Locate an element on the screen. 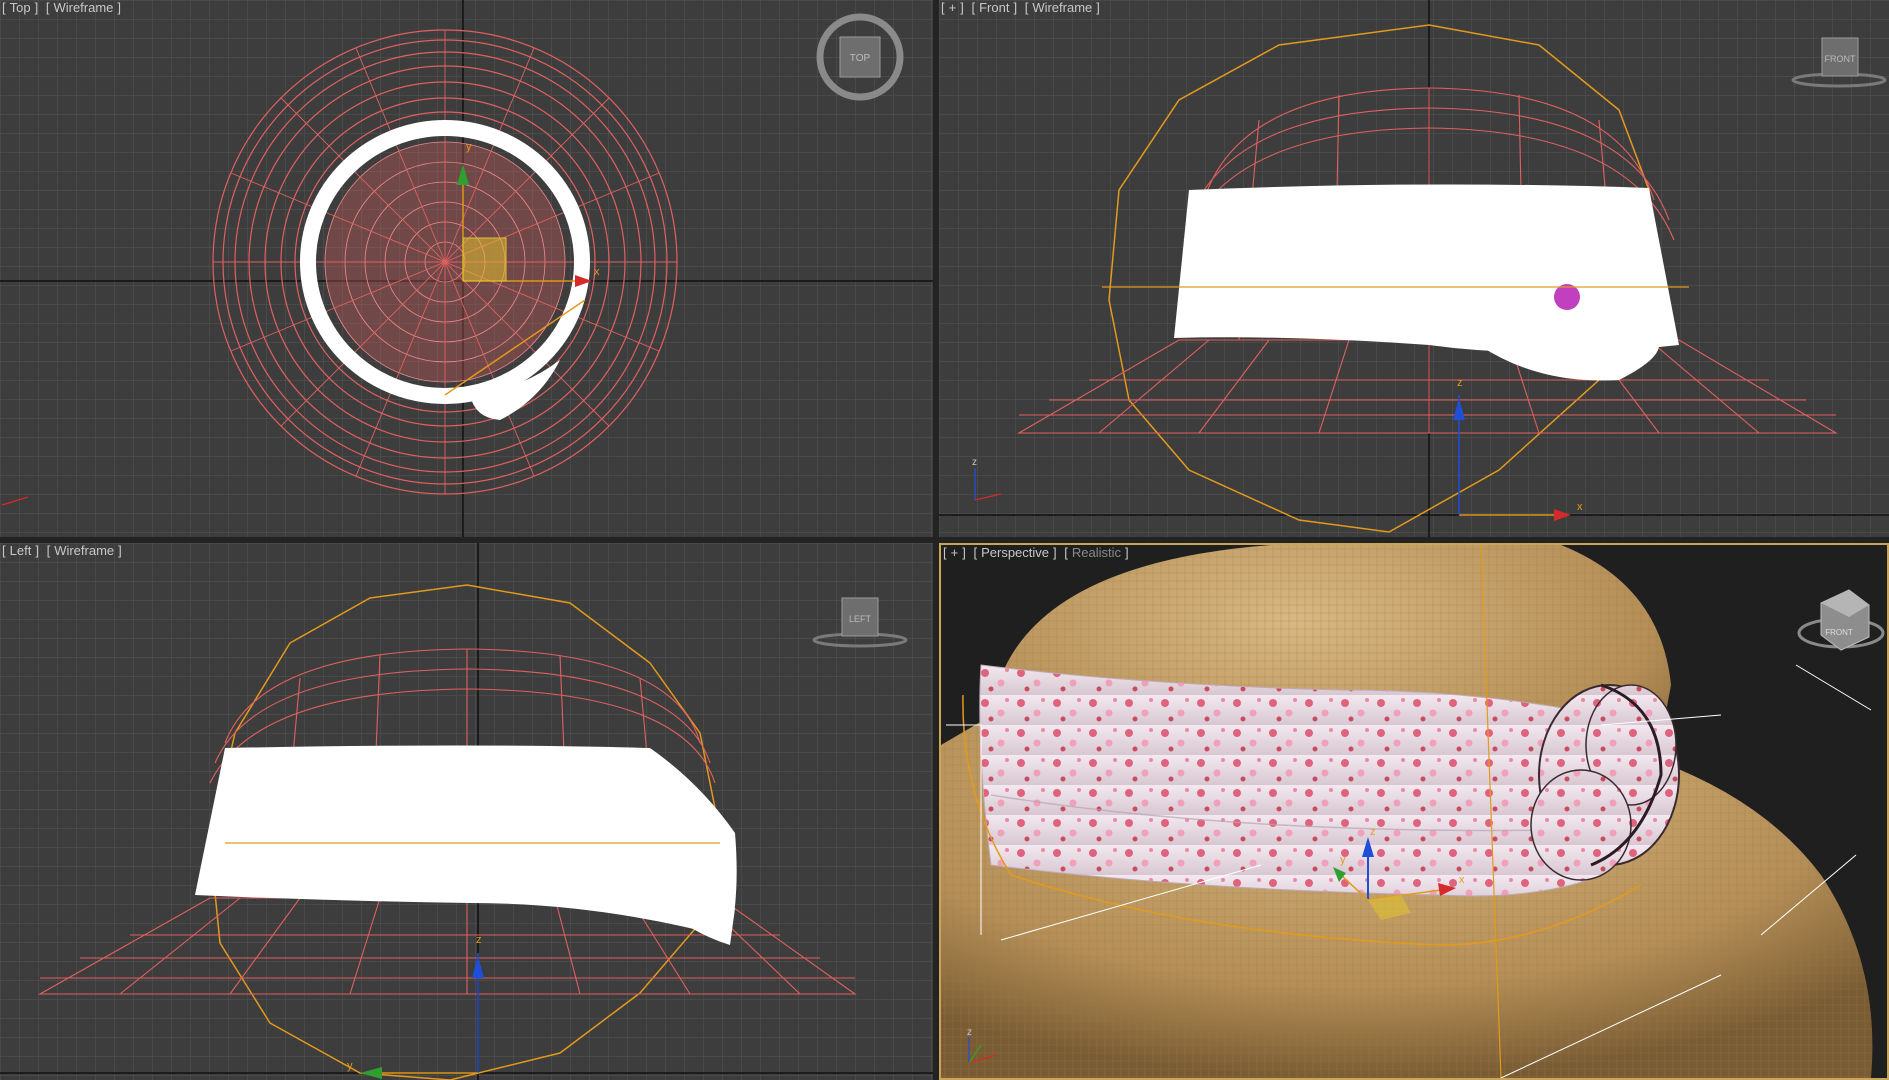 The image size is (1889, 1080). viewport-label-left: [Left] [Wireframe] is located at coordinates (64, 550).